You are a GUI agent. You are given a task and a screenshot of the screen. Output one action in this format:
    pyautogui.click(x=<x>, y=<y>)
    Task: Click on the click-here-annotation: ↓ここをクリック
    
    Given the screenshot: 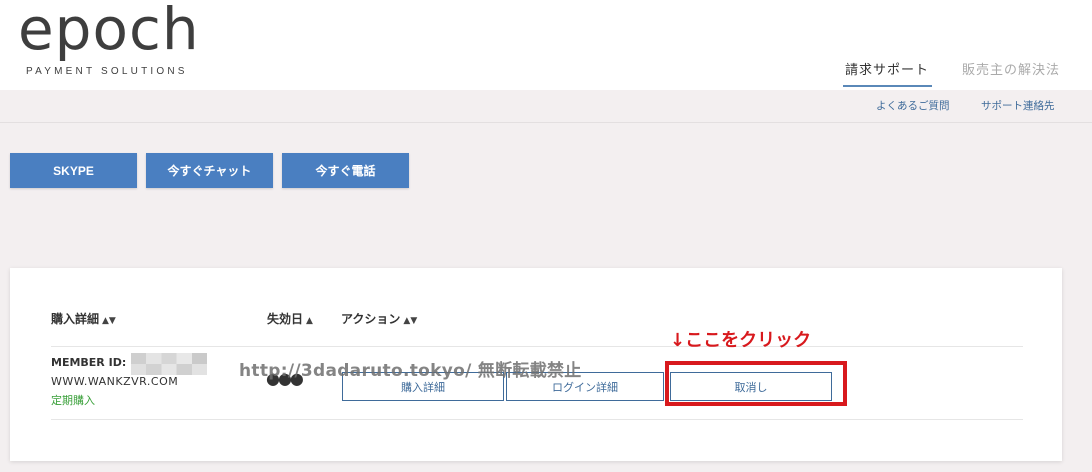 What is the action you would take?
    pyautogui.click(x=741, y=340)
    